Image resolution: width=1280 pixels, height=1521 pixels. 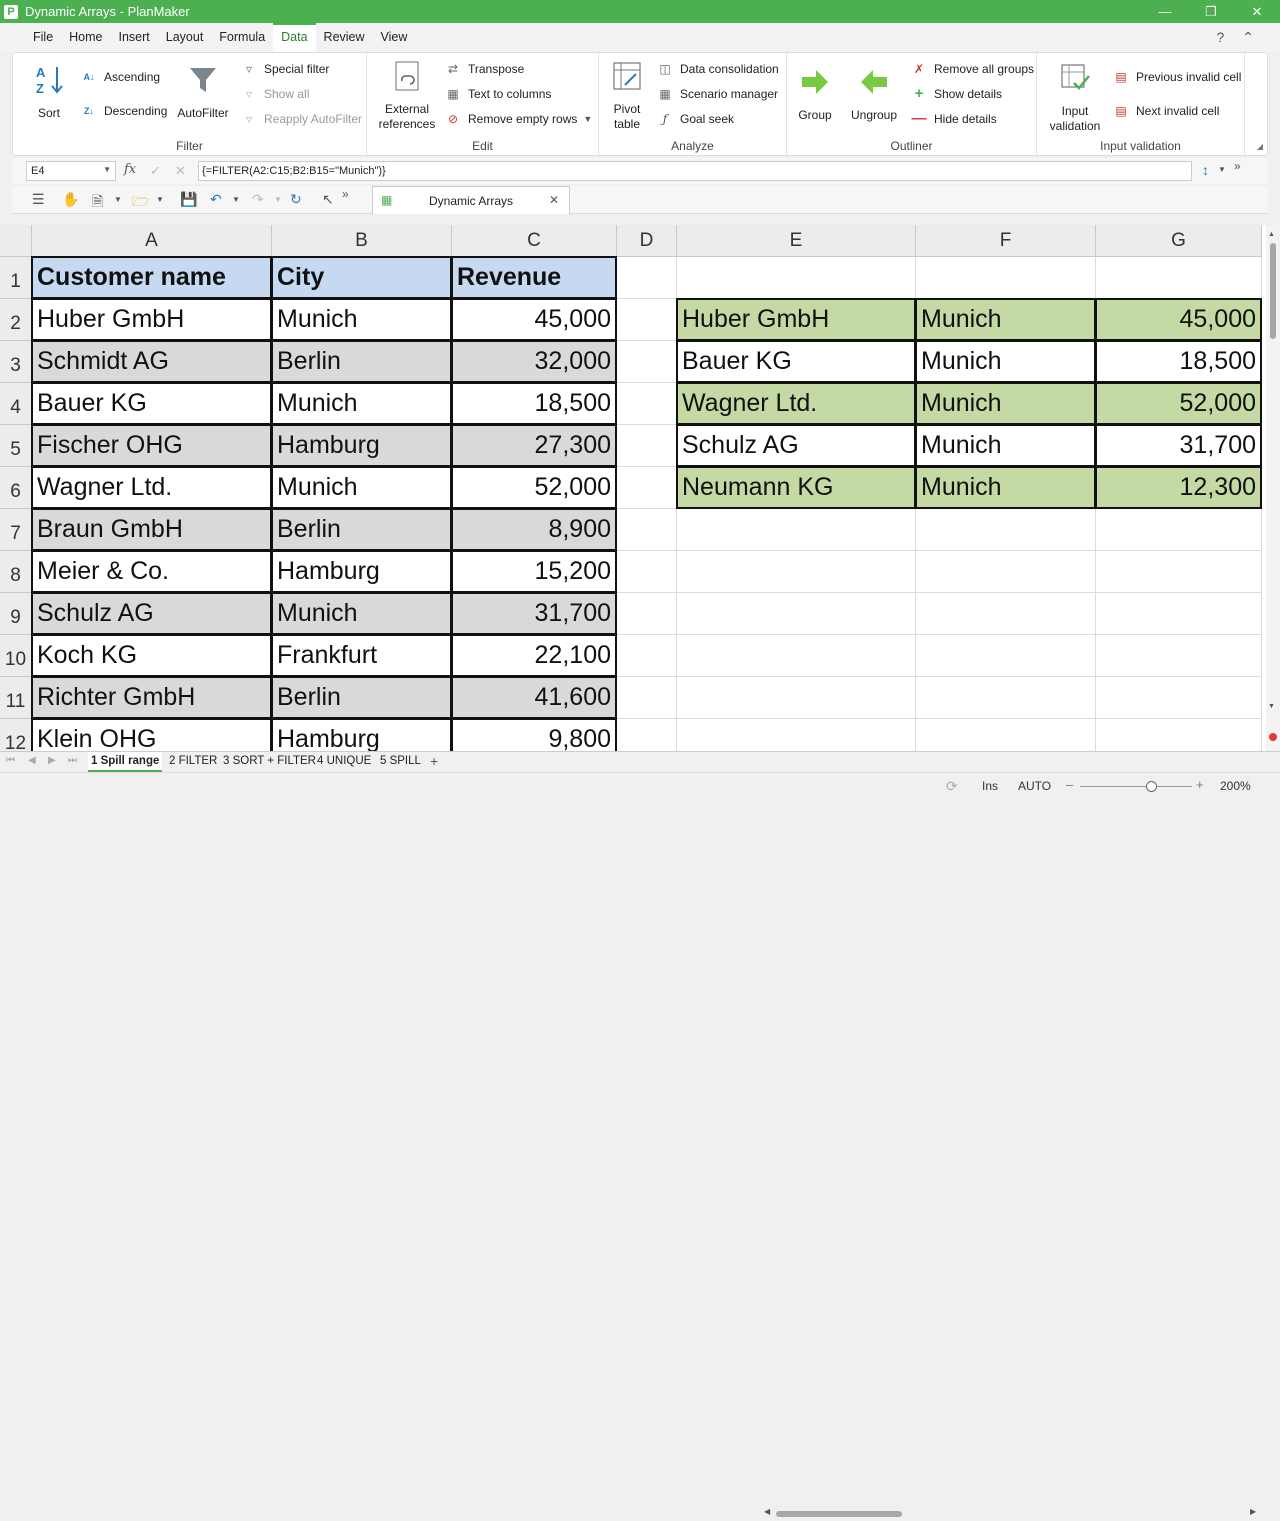 I want to click on column-header-d: D, so click(x=647, y=241).